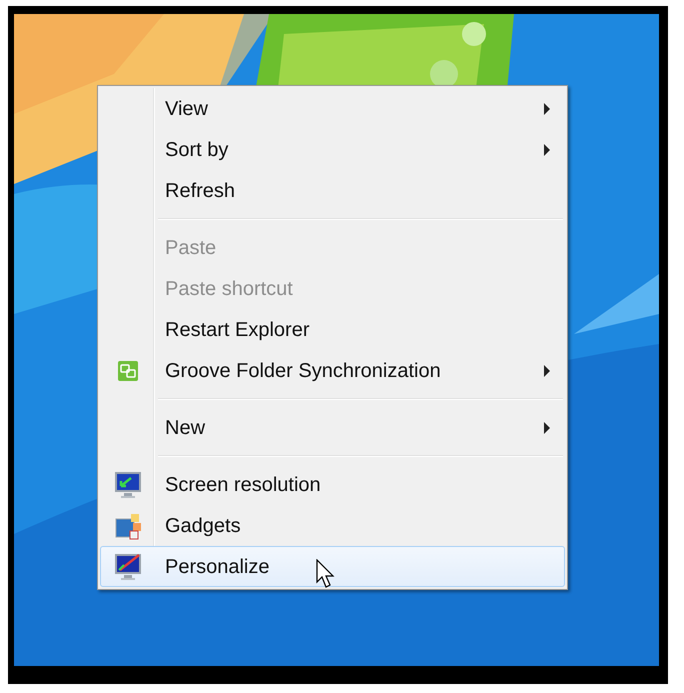 The image size is (684, 693). I want to click on mouse-pointer-icon, so click(326, 574).